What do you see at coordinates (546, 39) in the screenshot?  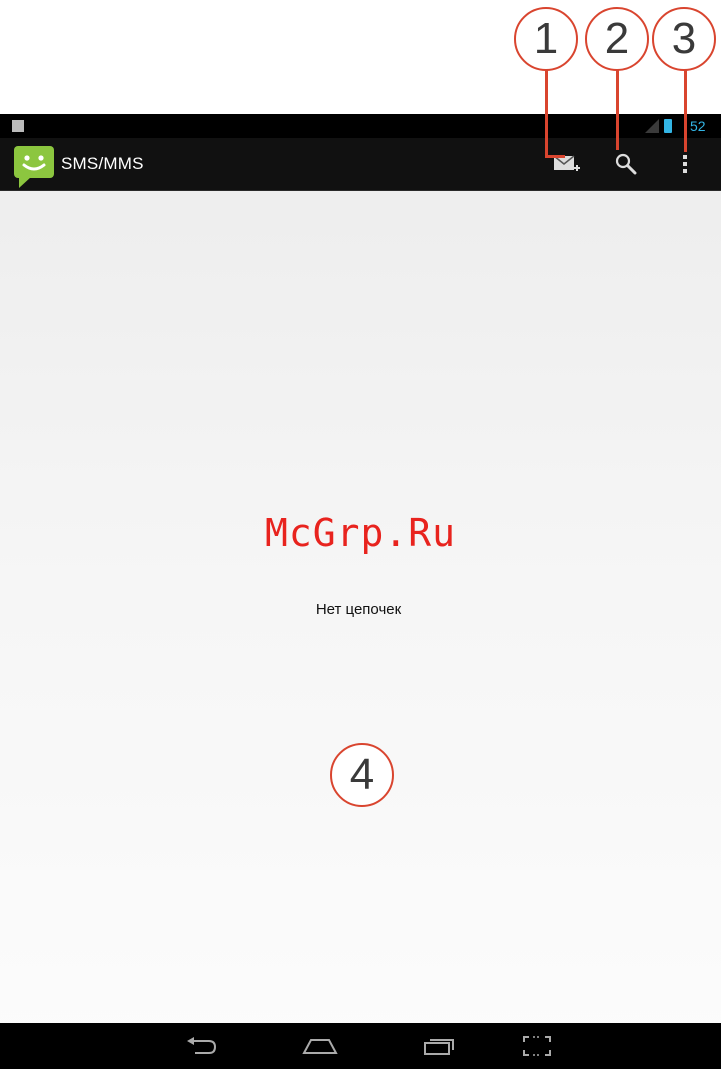 I see `callout-1: 1` at bounding box center [546, 39].